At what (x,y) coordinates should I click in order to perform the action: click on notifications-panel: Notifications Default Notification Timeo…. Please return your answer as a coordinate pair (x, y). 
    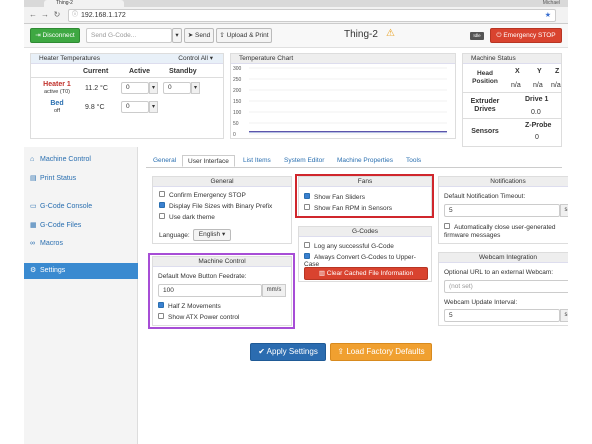
    Looking at the image, I should click on (503, 210).